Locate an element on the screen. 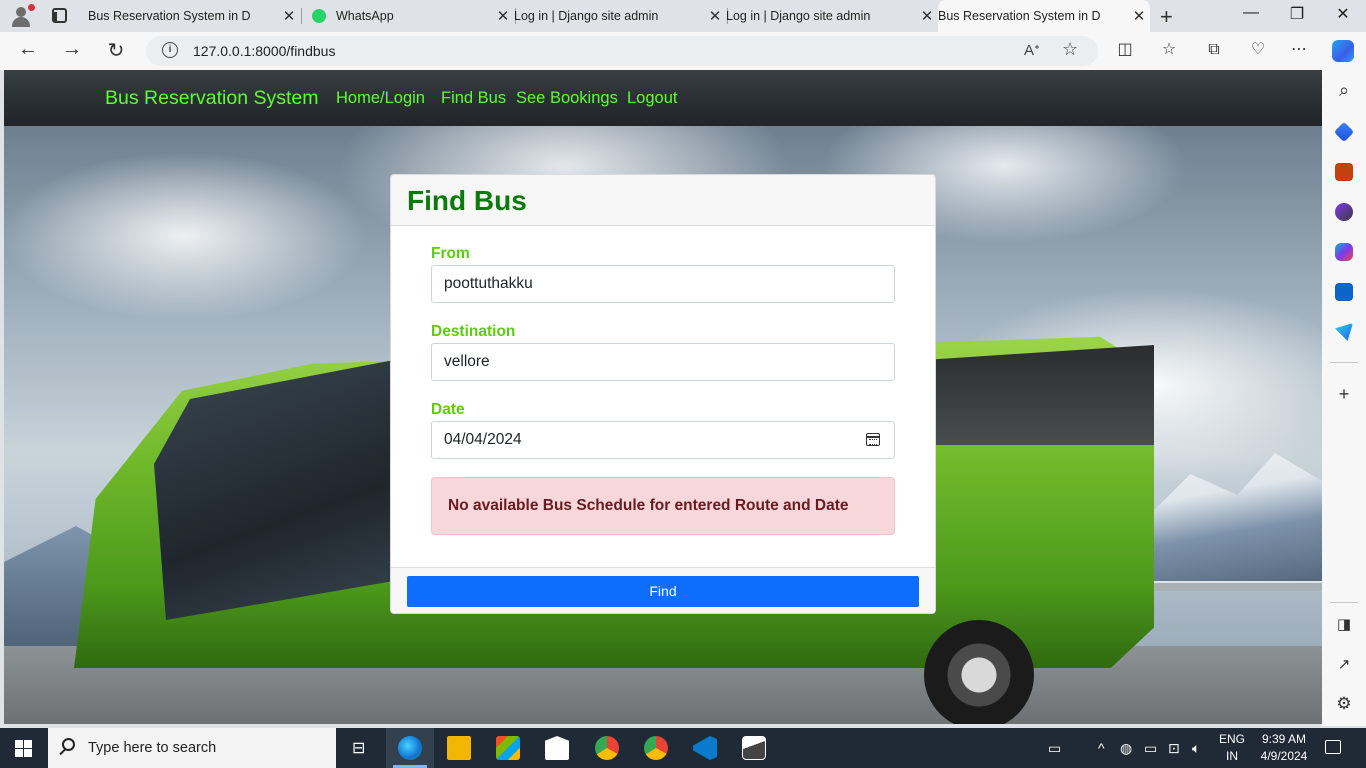  search-placeholder: Type here to search is located at coordinates (152, 748).